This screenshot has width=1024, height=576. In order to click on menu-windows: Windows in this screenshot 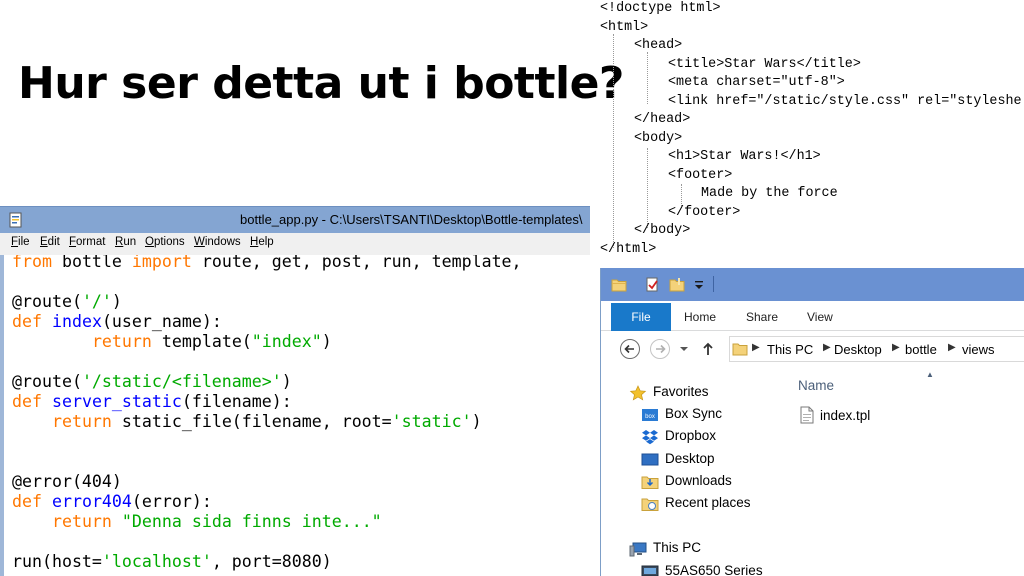, I will do `click(217, 242)`.